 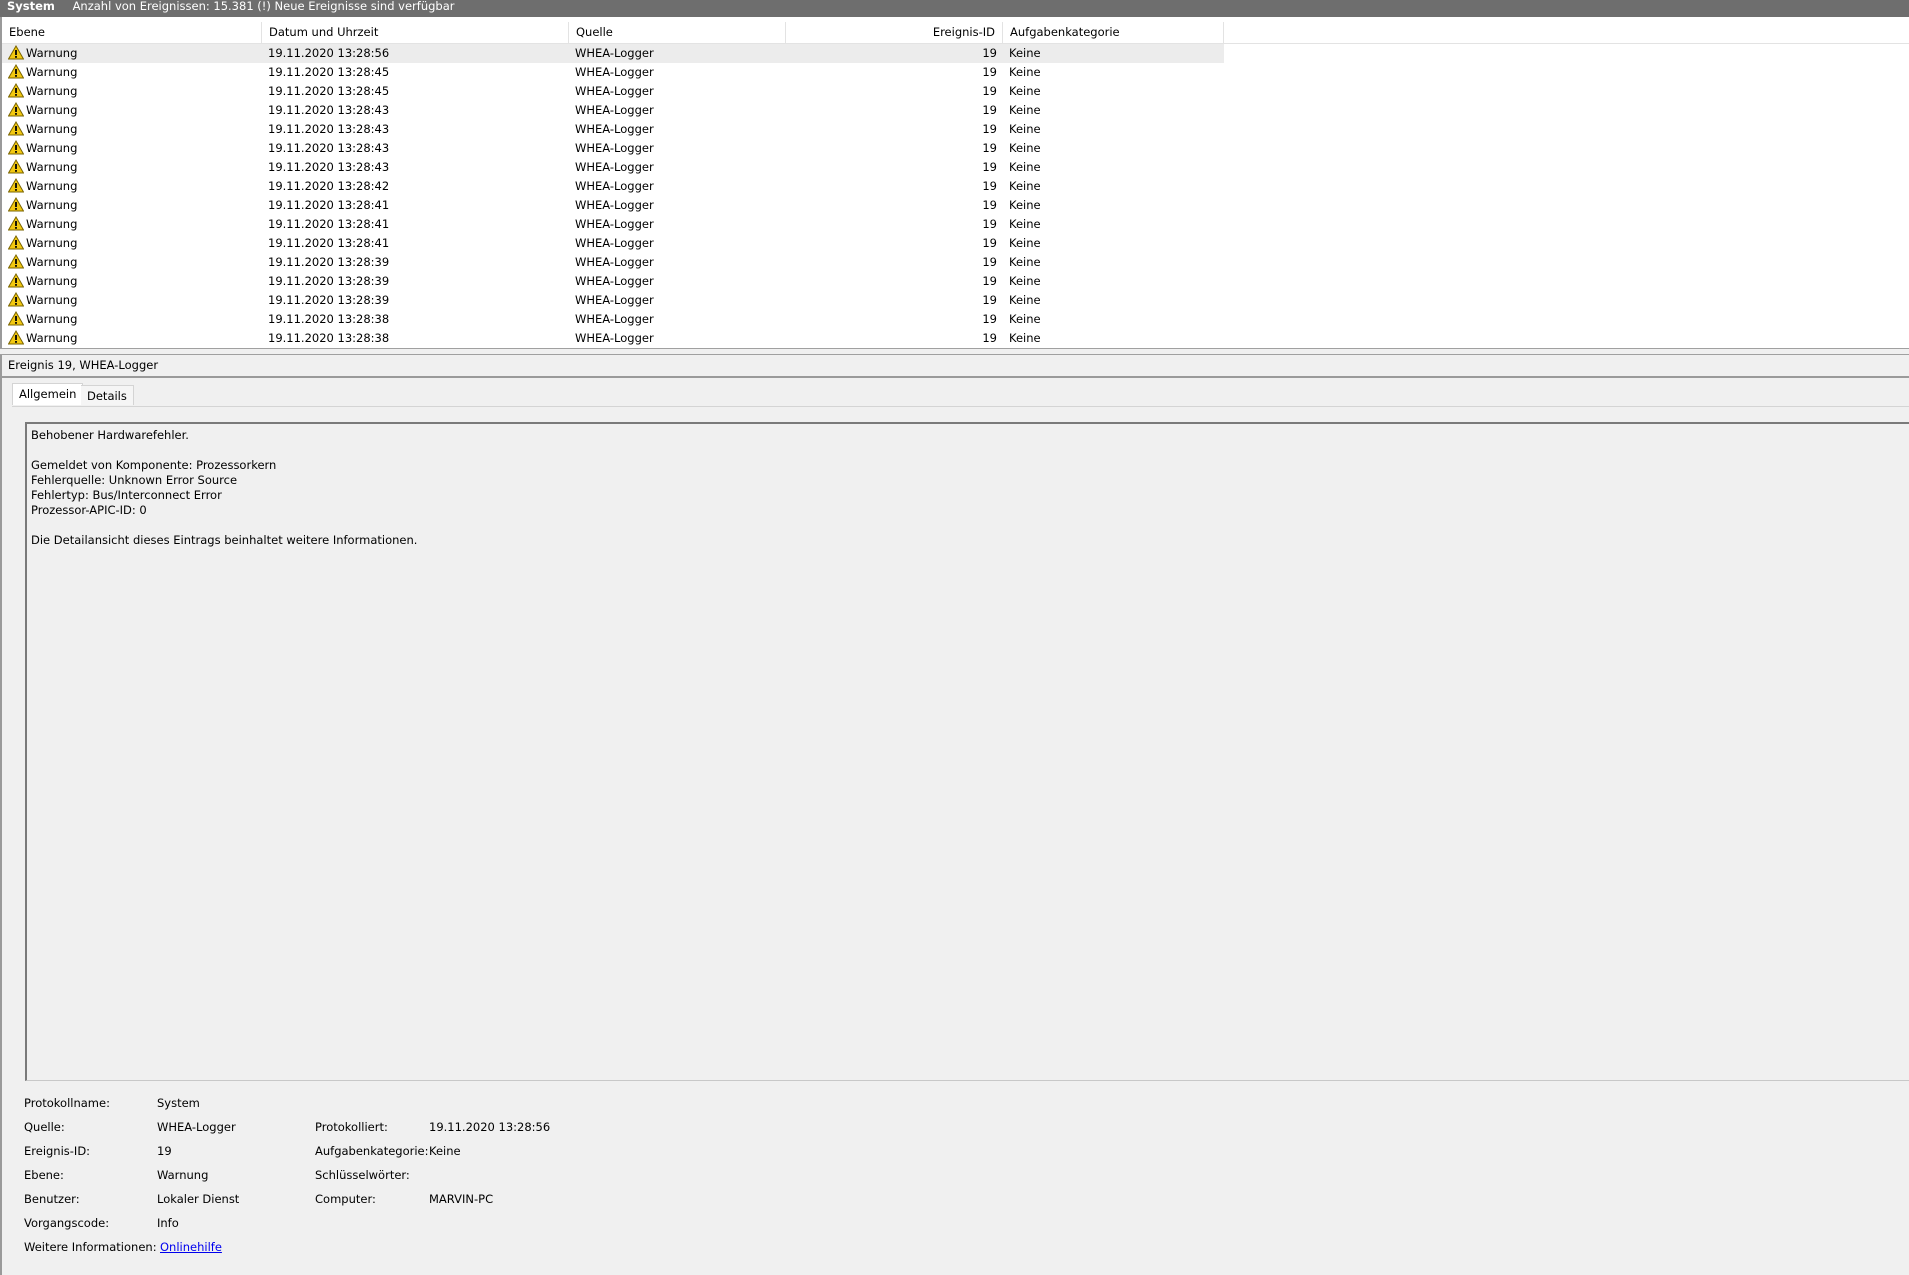 I want to click on column-header-category: Aufgabenkategorie, so click(x=1113, y=32).